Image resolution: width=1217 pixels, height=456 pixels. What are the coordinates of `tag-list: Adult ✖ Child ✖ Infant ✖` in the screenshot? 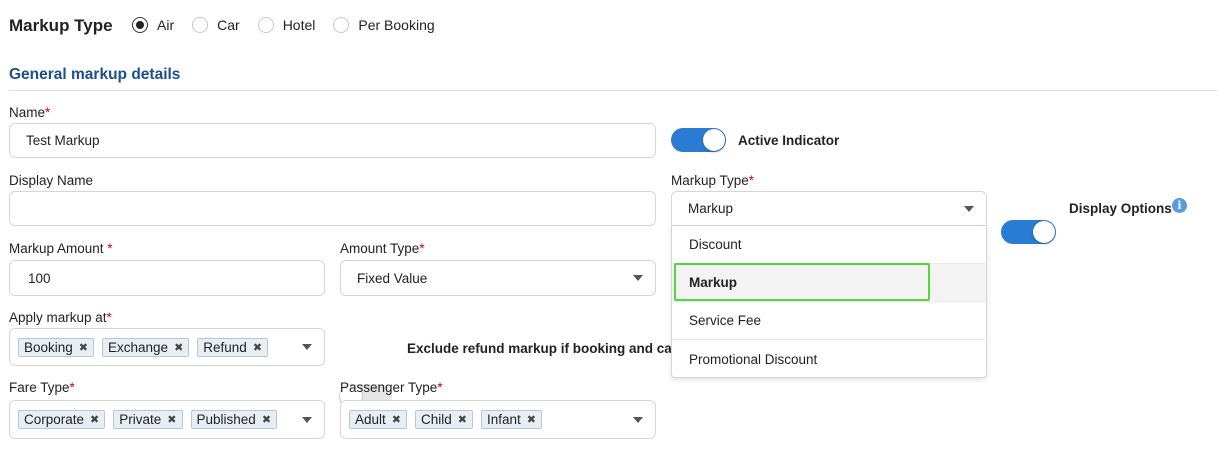 It's located at (449, 419).